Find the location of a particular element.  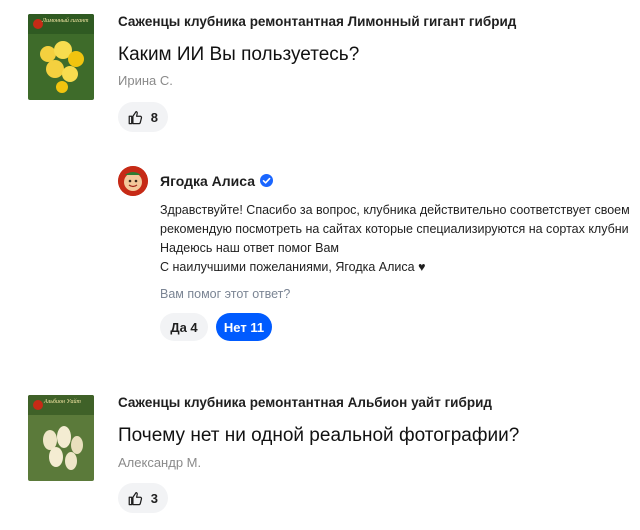

like-button: 3 is located at coordinates (143, 498).